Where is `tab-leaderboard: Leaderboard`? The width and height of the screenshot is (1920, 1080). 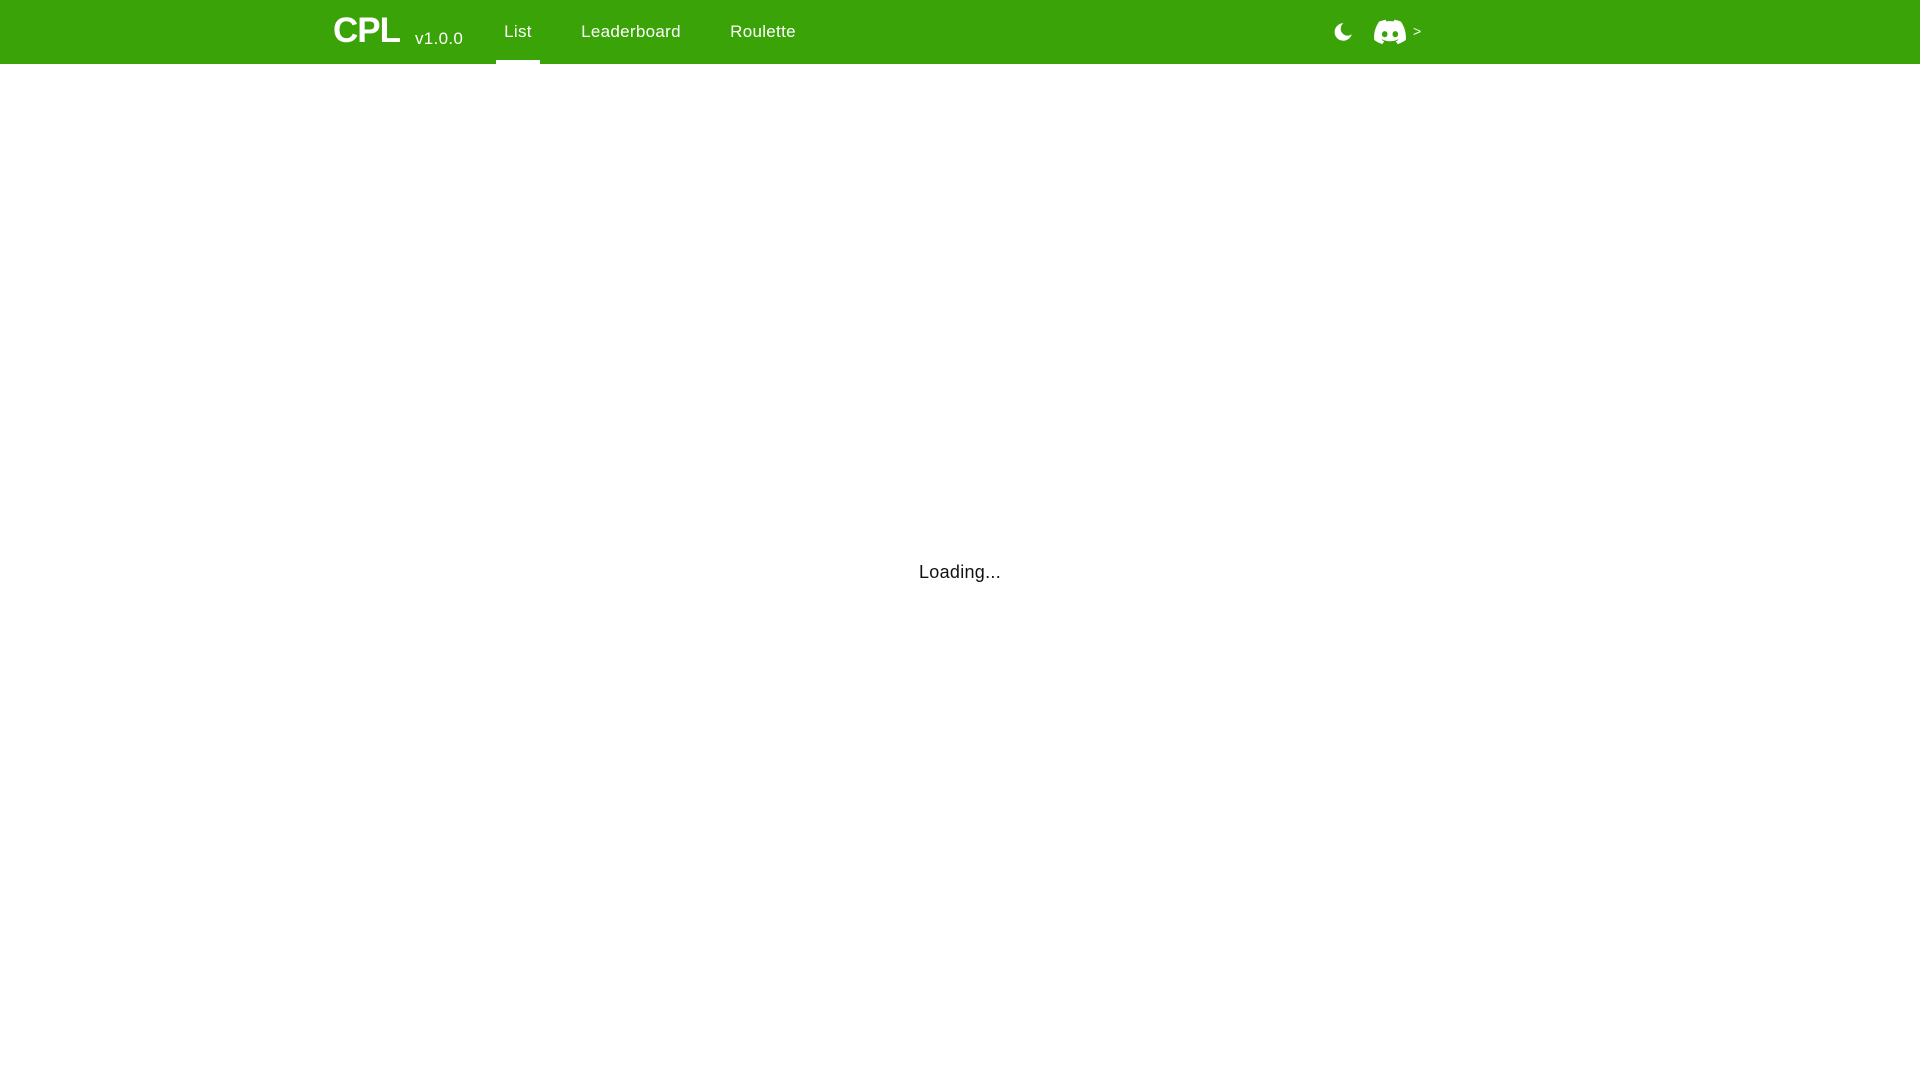
tab-leaderboard: Leaderboard is located at coordinates (631, 32).